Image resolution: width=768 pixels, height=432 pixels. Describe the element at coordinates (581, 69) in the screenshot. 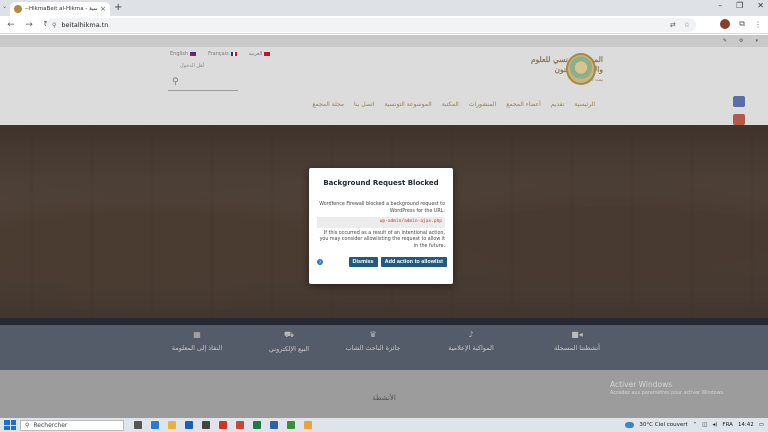

I see `site-logo-emblem-icon` at that location.